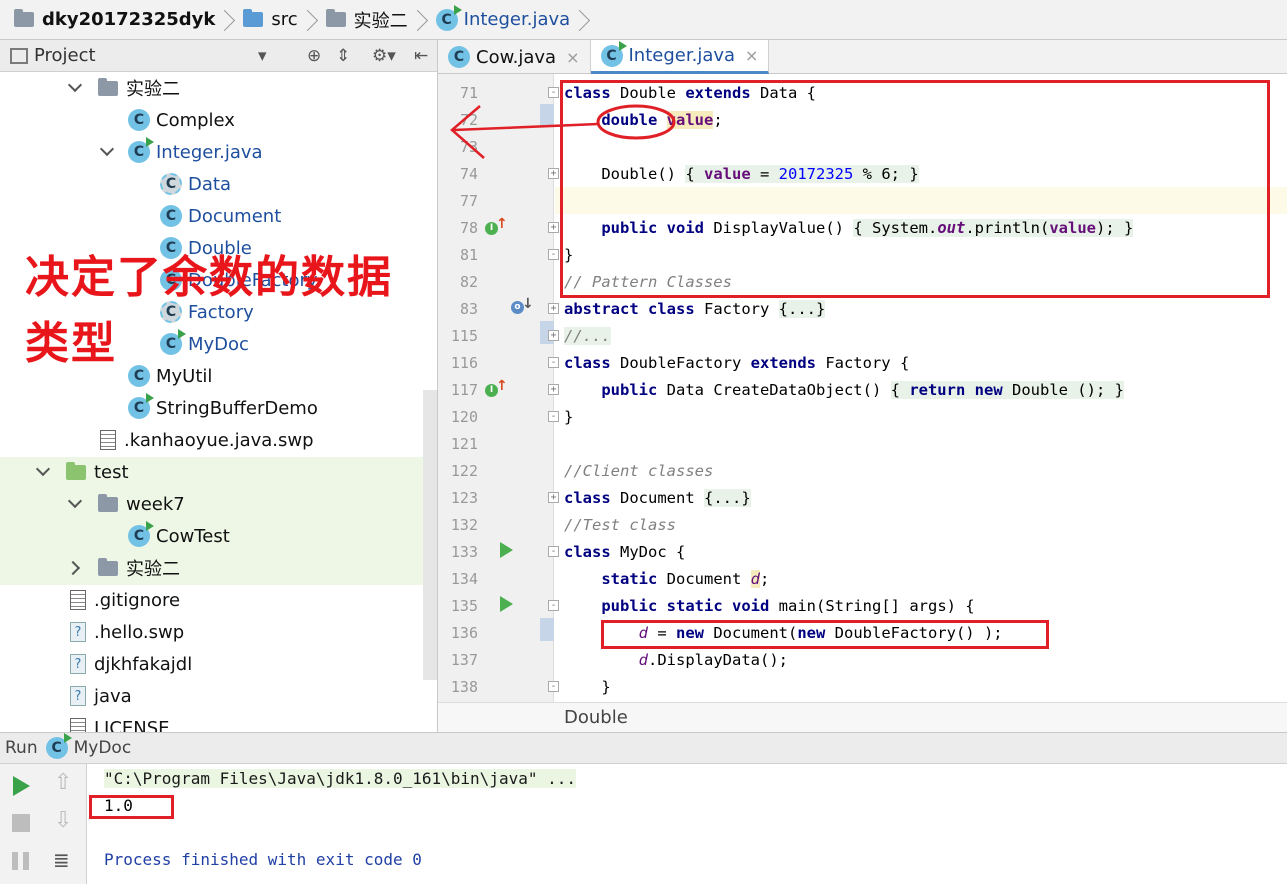  Describe the element at coordinates (223, 408) in the screenshot. I see `tree-item-stringbufferdemo: C StringBufferDemo` at that location.